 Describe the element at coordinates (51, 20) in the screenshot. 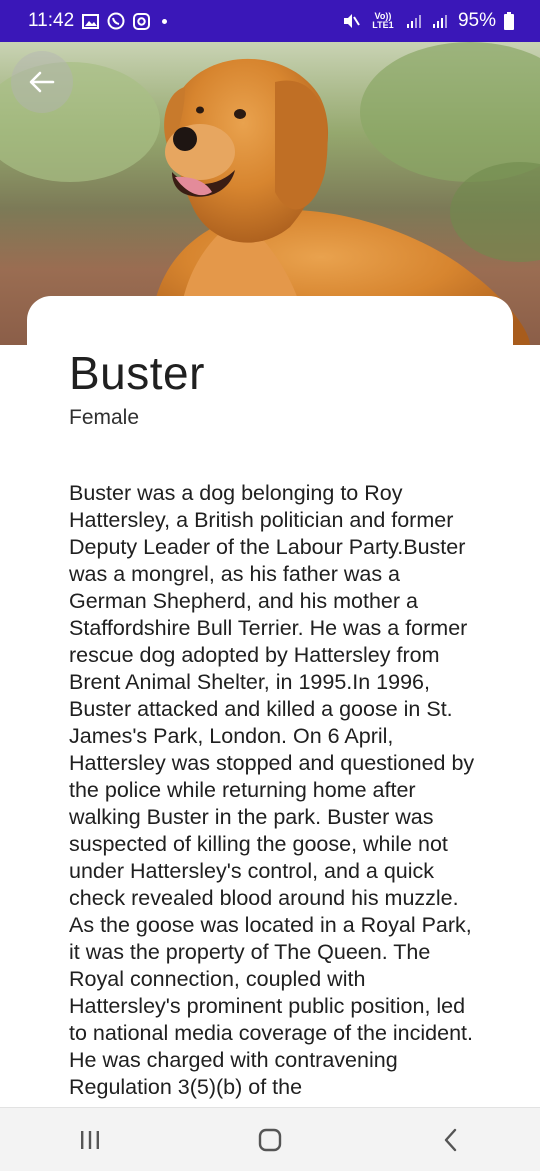

I see `status-time: 11:42` at that location.